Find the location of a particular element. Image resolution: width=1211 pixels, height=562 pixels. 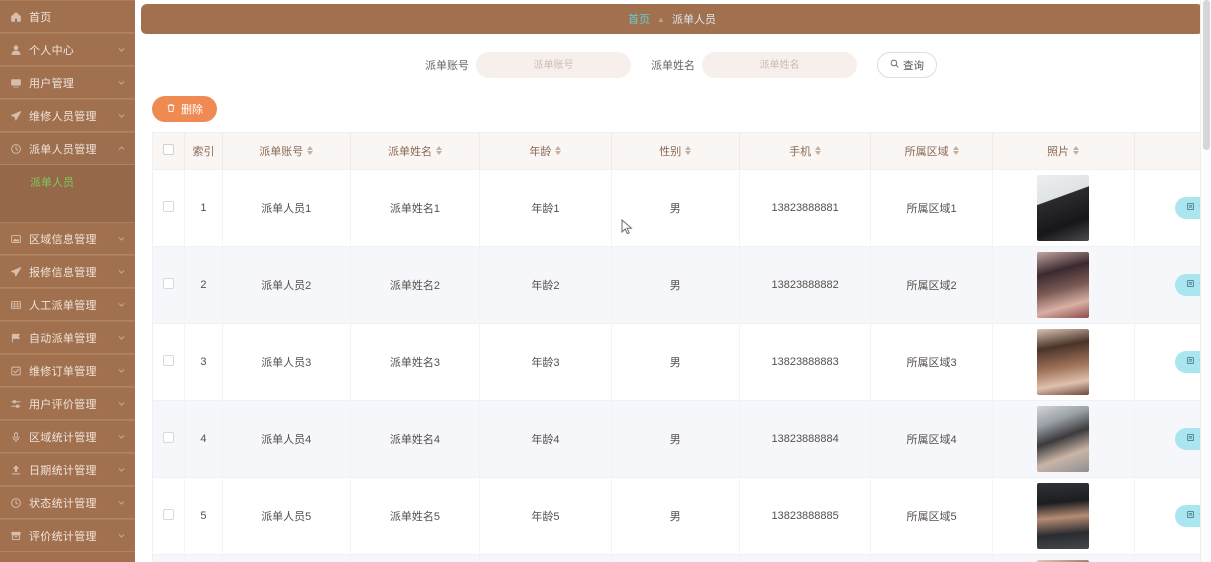

sidebar-item-6: 报修信息管理 is located at coordinates (67, 271).